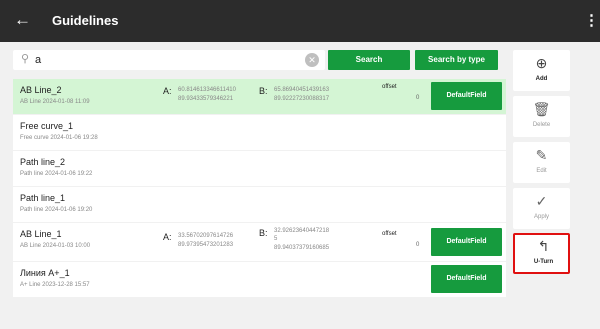 The image size is (600, 329). I want to click on clear-search-icon: ✕, so click(312, 60).